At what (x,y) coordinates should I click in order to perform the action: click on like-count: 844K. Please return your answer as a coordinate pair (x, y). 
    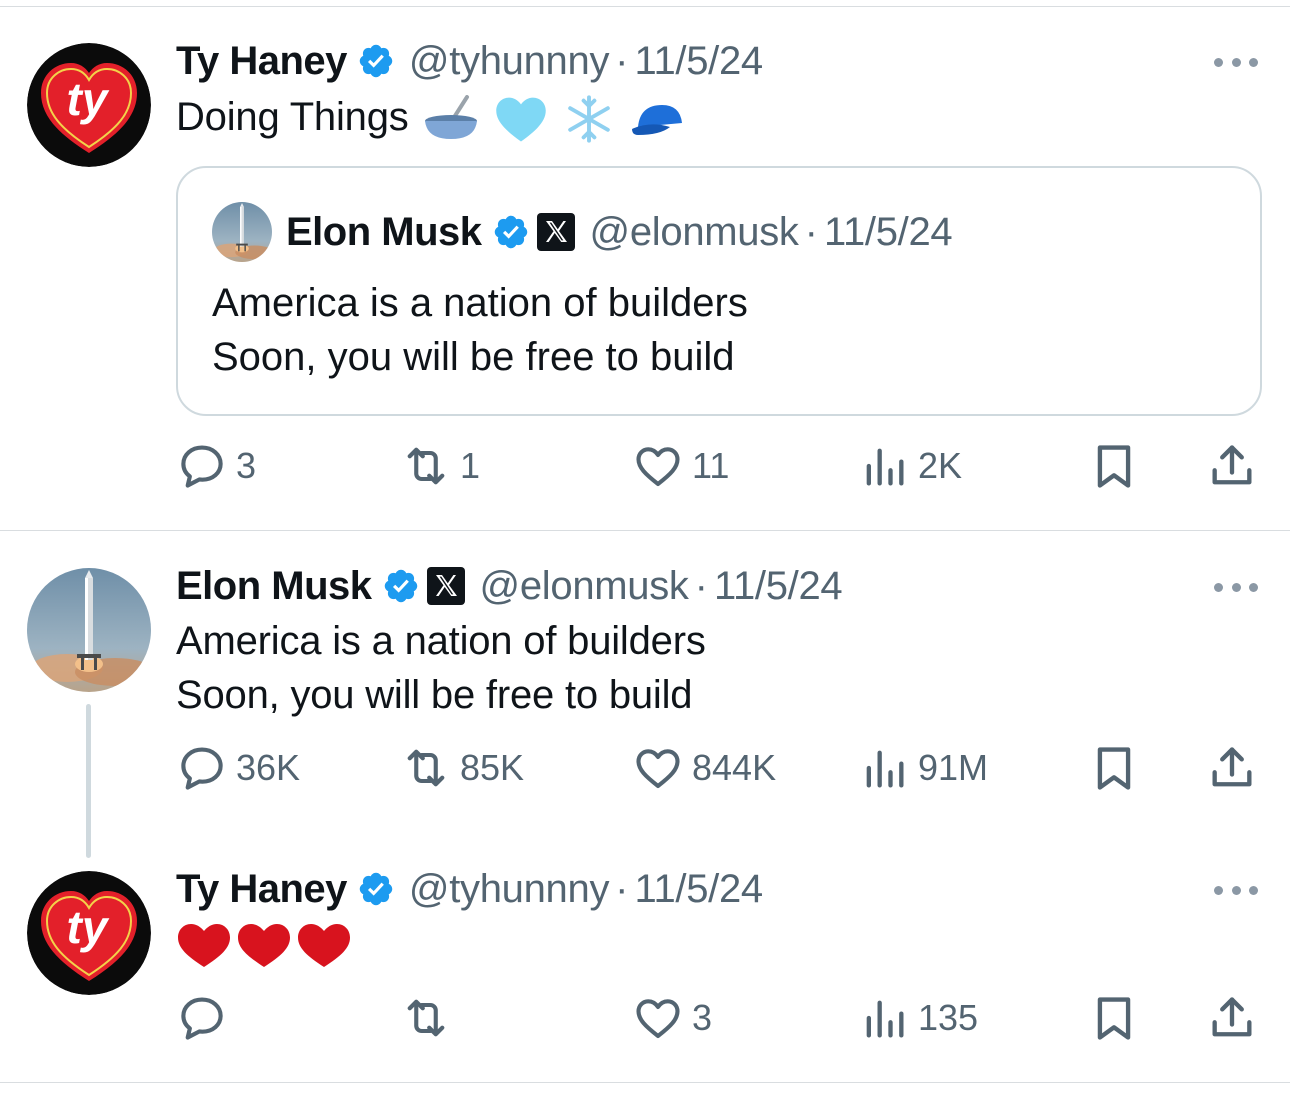
    Looking at the image, I should click on (734, 767).